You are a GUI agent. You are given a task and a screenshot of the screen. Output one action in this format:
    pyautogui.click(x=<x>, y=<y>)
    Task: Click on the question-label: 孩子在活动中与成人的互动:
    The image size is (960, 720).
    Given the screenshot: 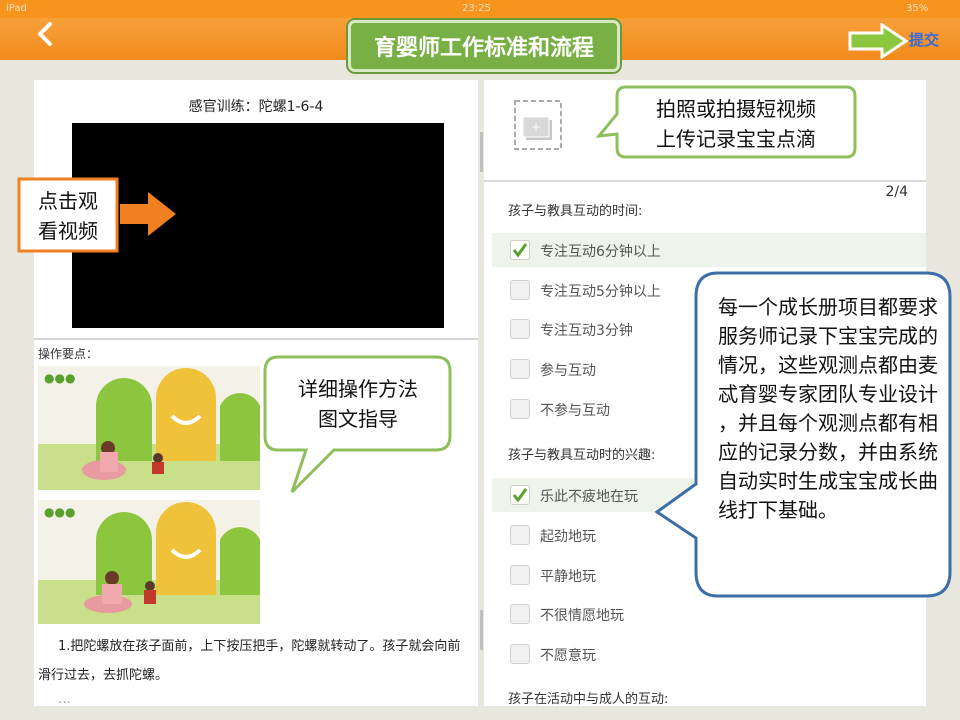 What is the action you would take?
    pyautogui.click(x=588, y=699)
    